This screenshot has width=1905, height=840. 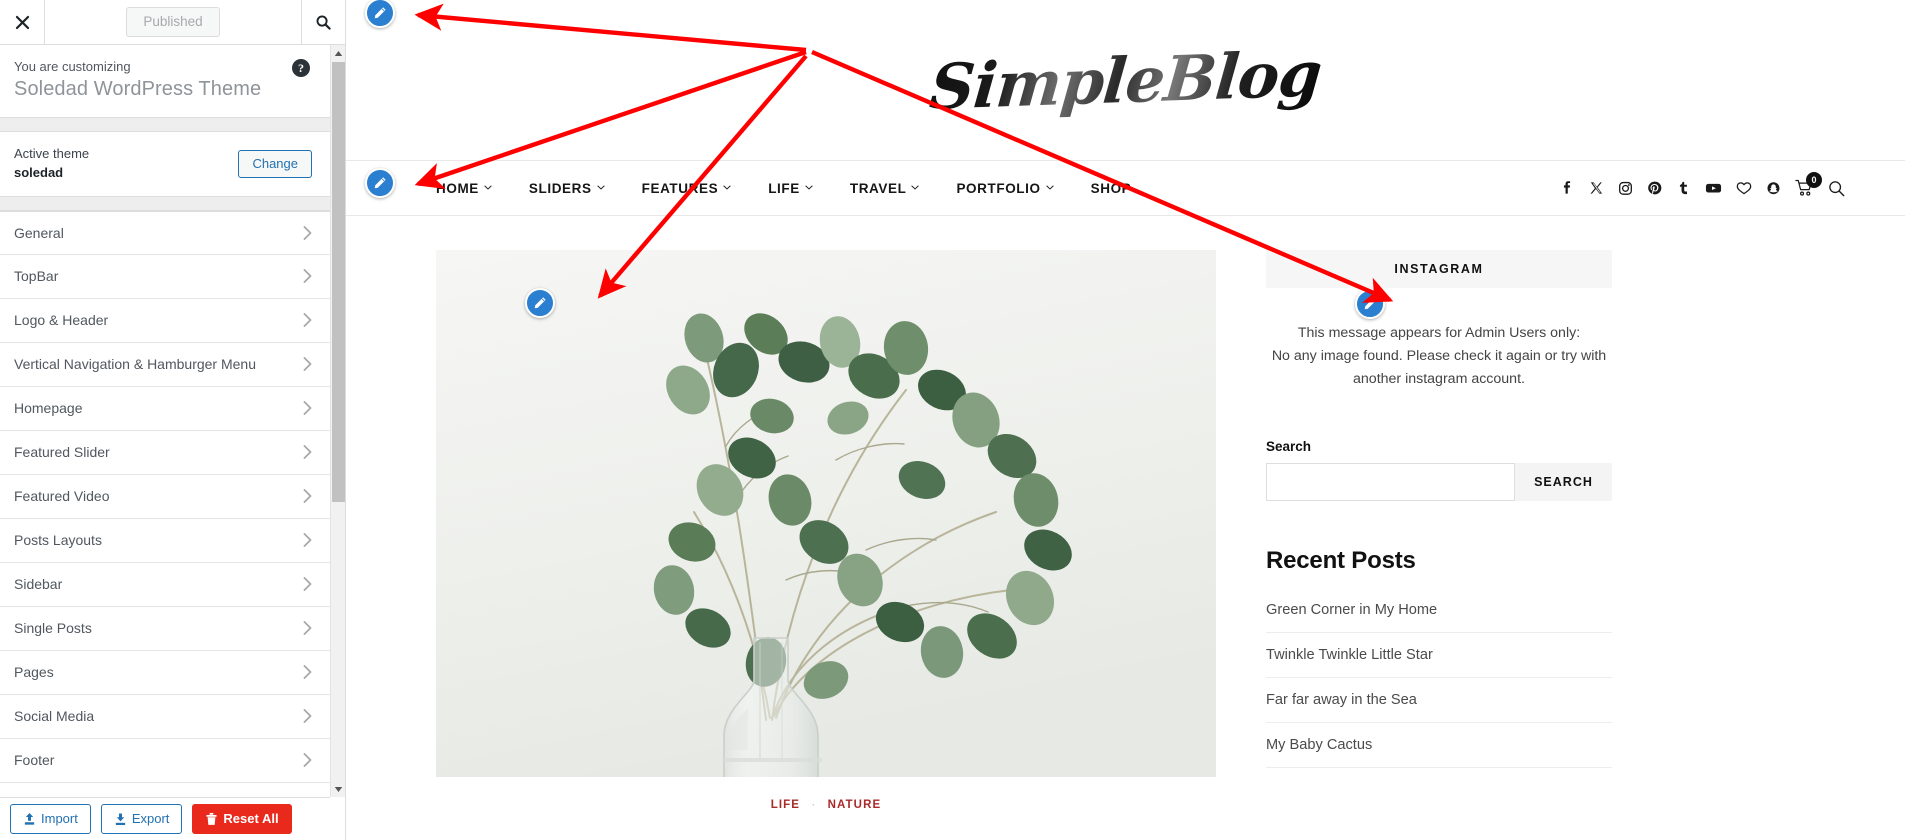 I want to click on panel-divider, so click(x=165, y=125).